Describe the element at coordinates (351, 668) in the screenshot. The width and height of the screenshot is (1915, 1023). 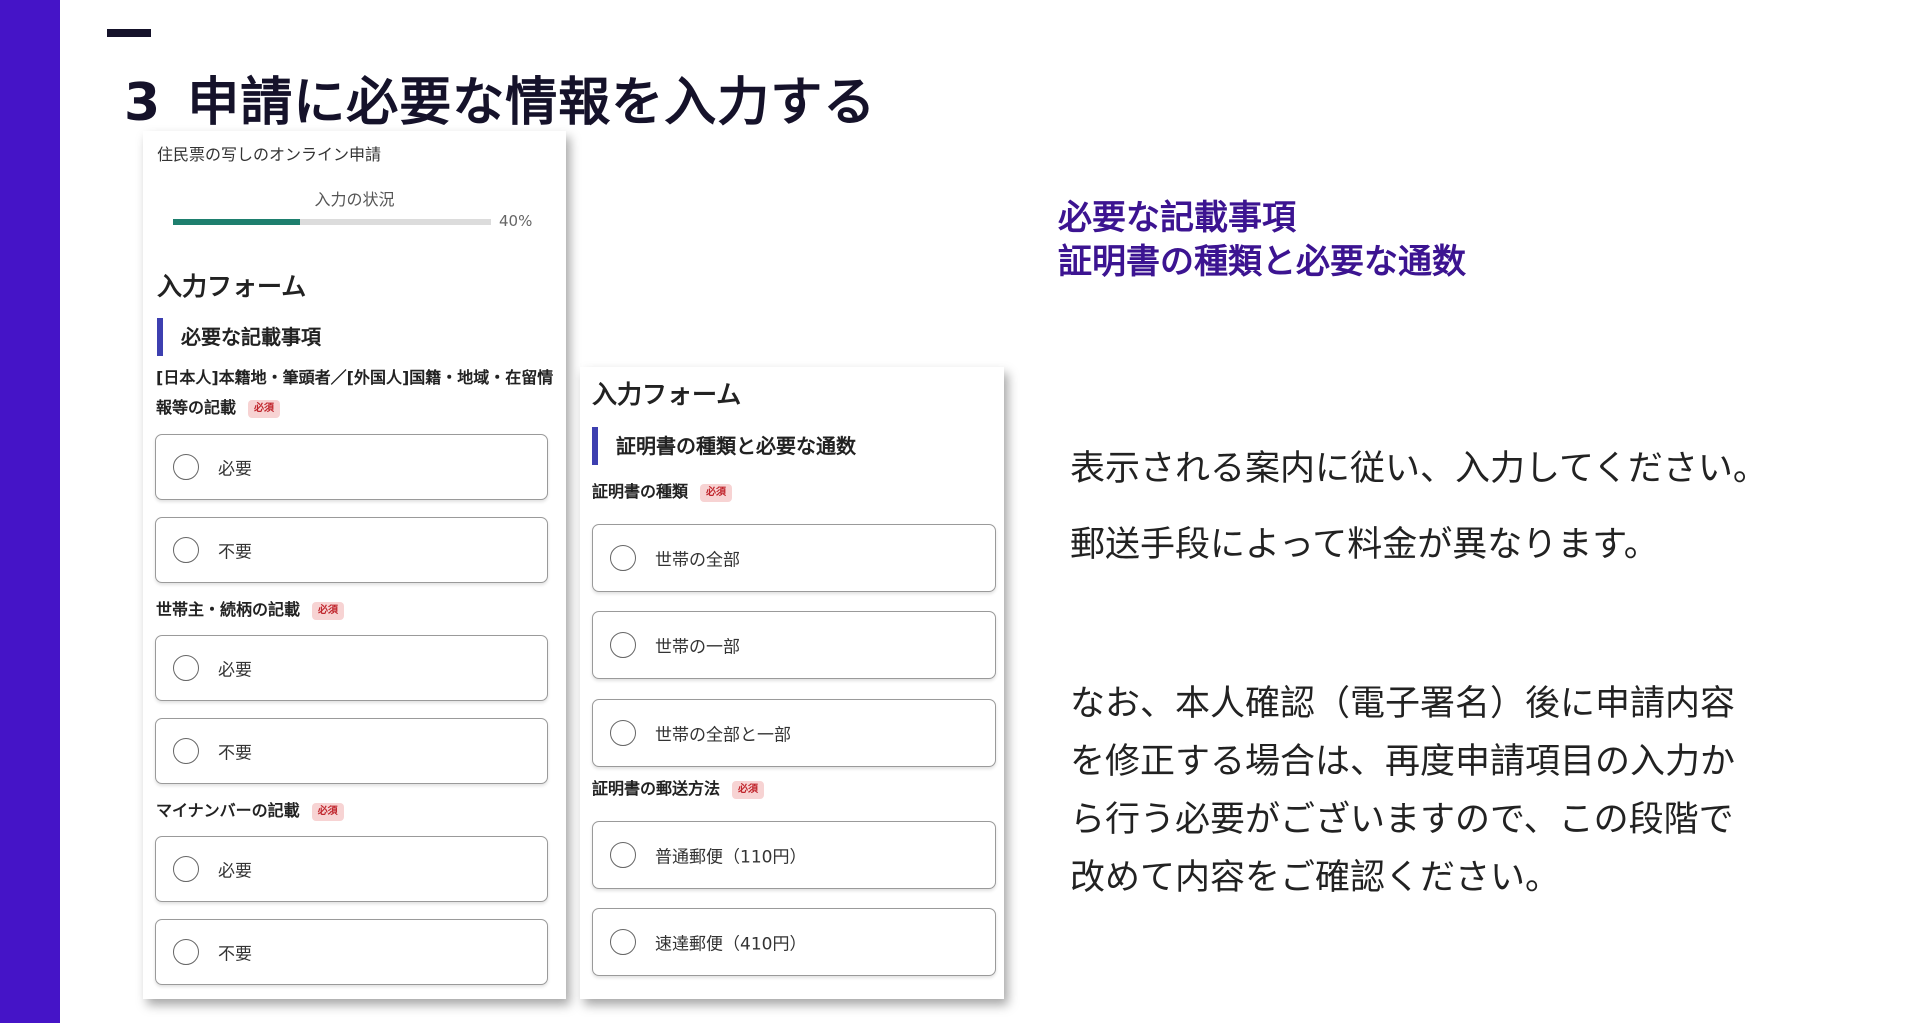
I see `radio-option-householder-need: 必要` at that location.